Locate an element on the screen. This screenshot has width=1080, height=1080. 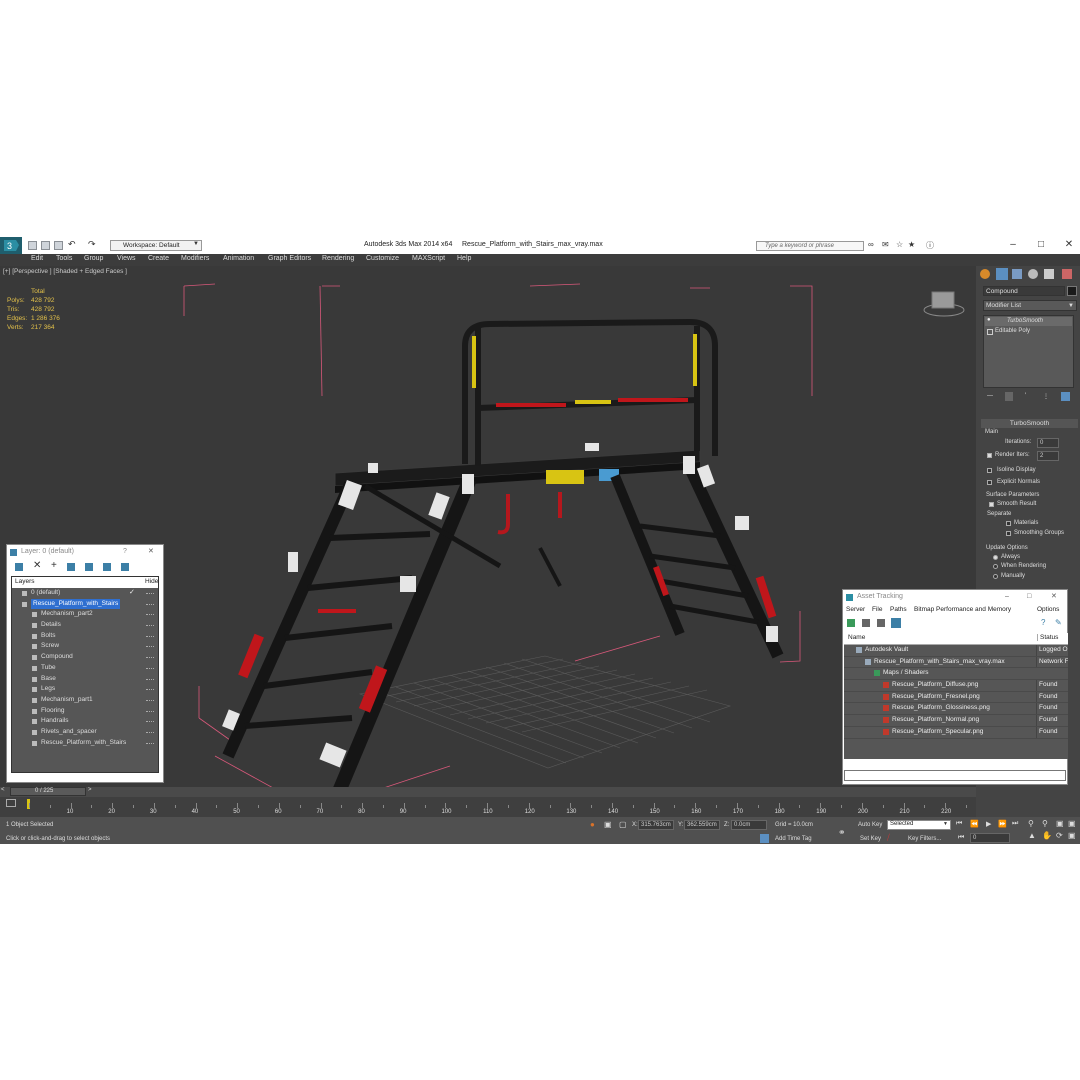
menu-maxscript: MAXScript is located at coordinates (428, 258).